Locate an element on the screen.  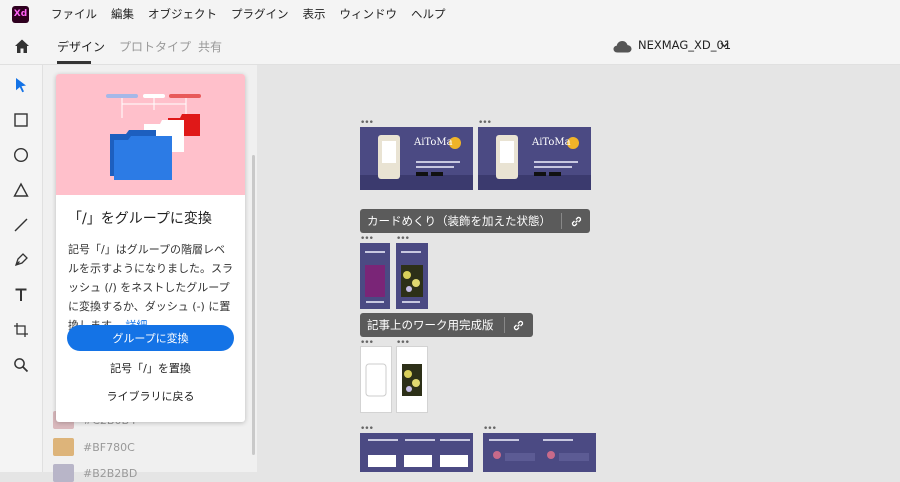
ellipse-tool is located at coordinates (21, 155).